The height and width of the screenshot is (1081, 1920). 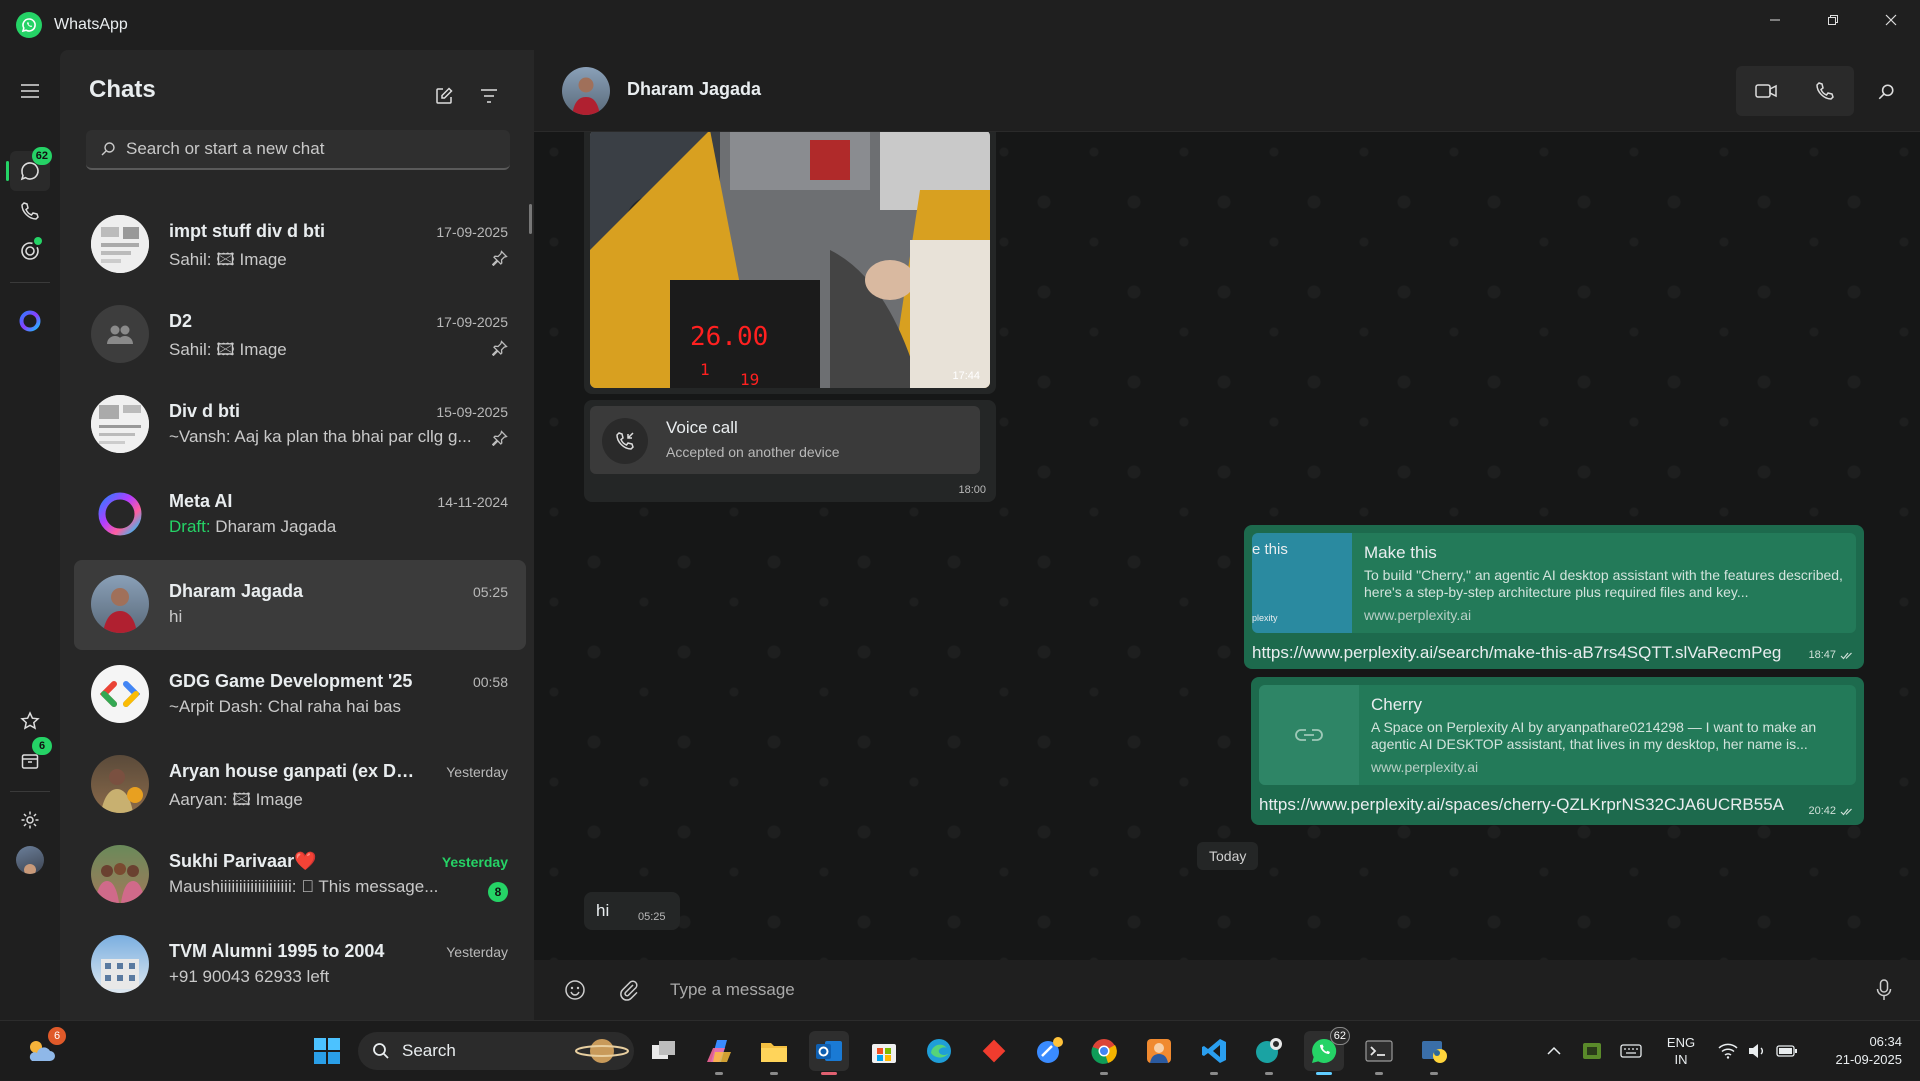 I want to click on chrome-icon, so click(x=1104, y=1051).